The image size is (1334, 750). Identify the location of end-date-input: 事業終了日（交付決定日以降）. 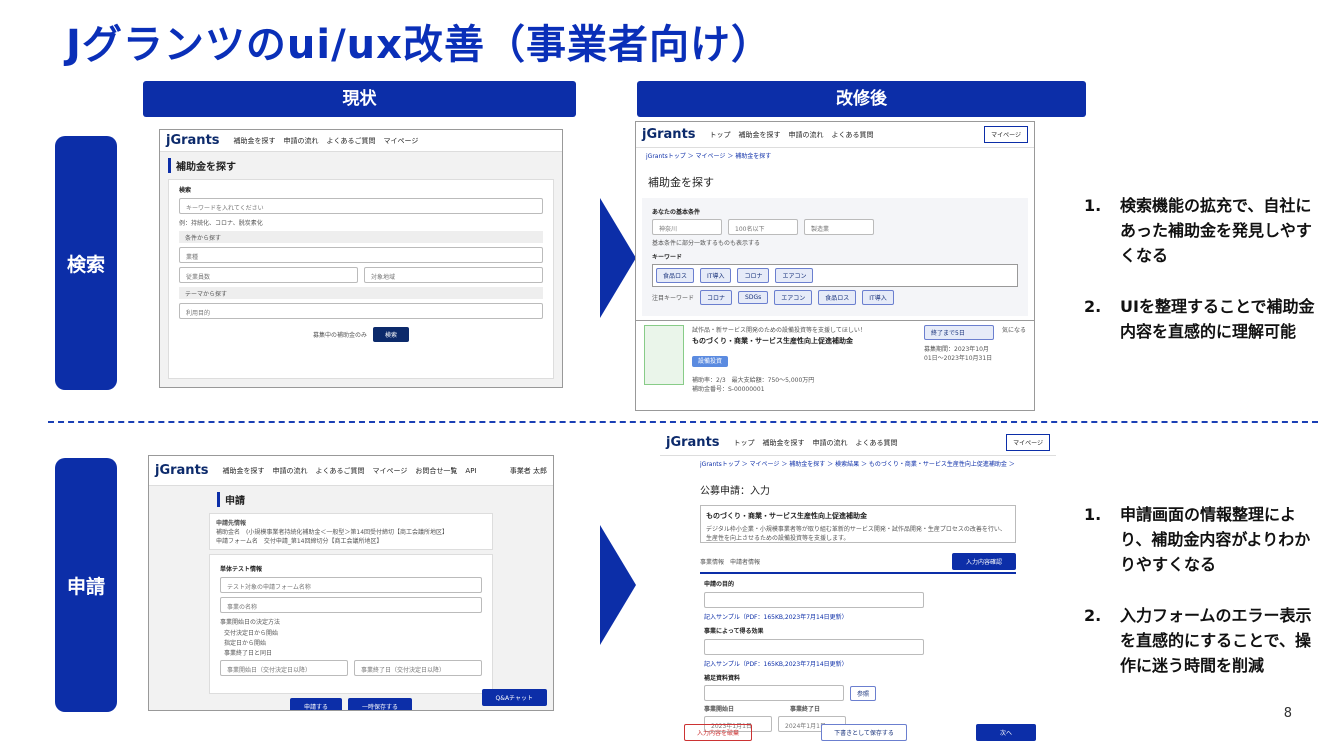
(418, 668).